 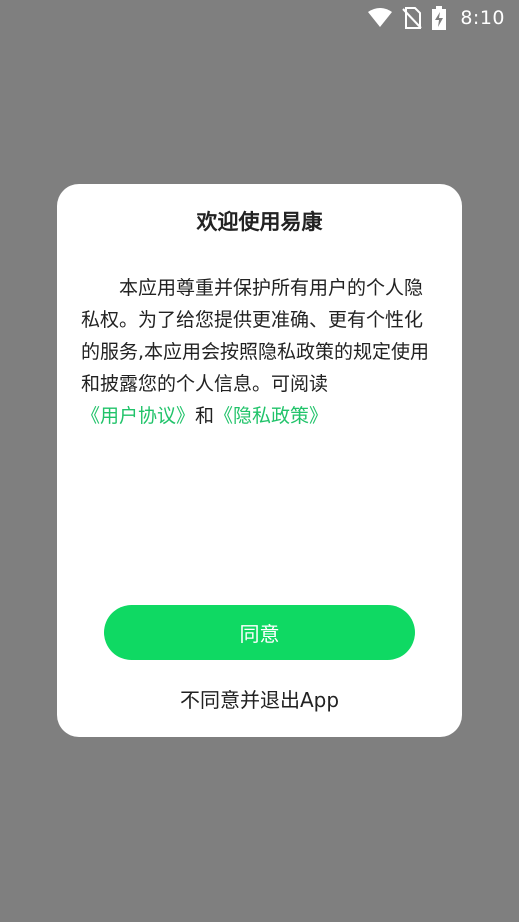 What do you see at coordinates (259, 698) in the screenshot?
I see `disagree-exit-button: 不同意并退出App` at bounding box center [259, 698].